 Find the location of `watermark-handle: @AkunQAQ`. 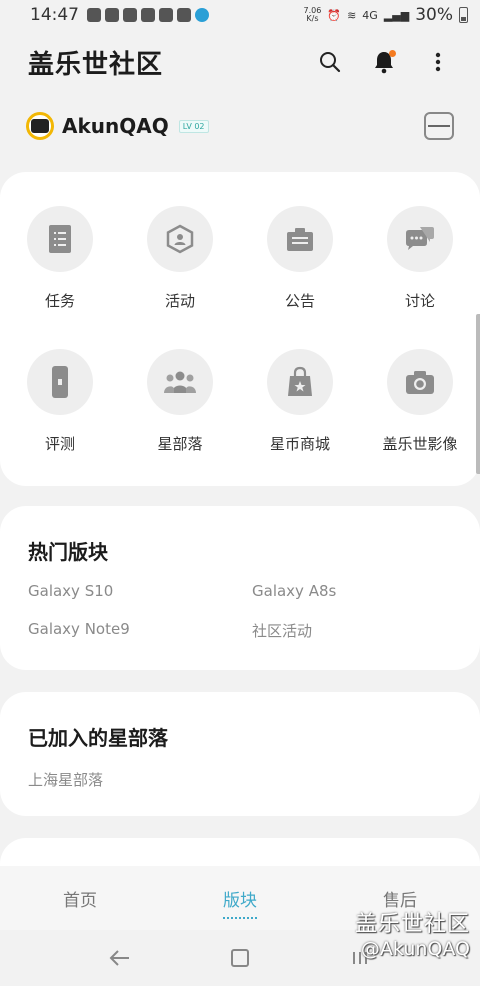

watermark-handle: @AkunQAQ is located at coordinates (415, 949).